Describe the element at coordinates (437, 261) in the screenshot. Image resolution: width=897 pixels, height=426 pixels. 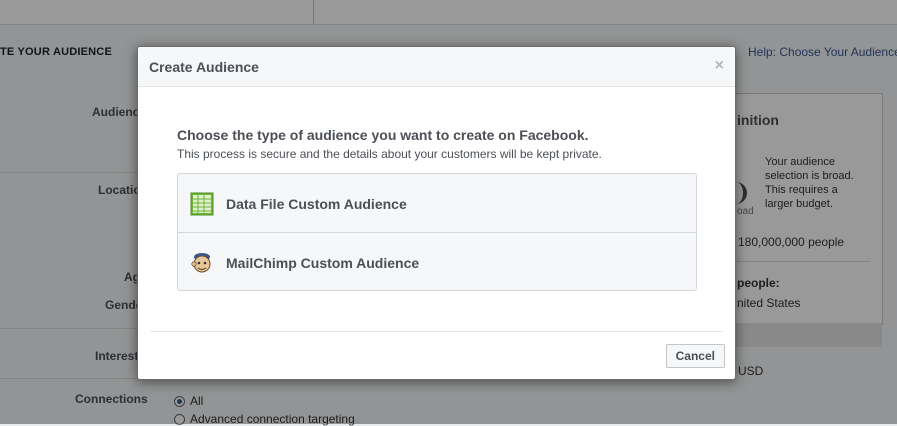
I see `option-mailchimp-custom-audience: MailChimp Custom Audience` at that location.